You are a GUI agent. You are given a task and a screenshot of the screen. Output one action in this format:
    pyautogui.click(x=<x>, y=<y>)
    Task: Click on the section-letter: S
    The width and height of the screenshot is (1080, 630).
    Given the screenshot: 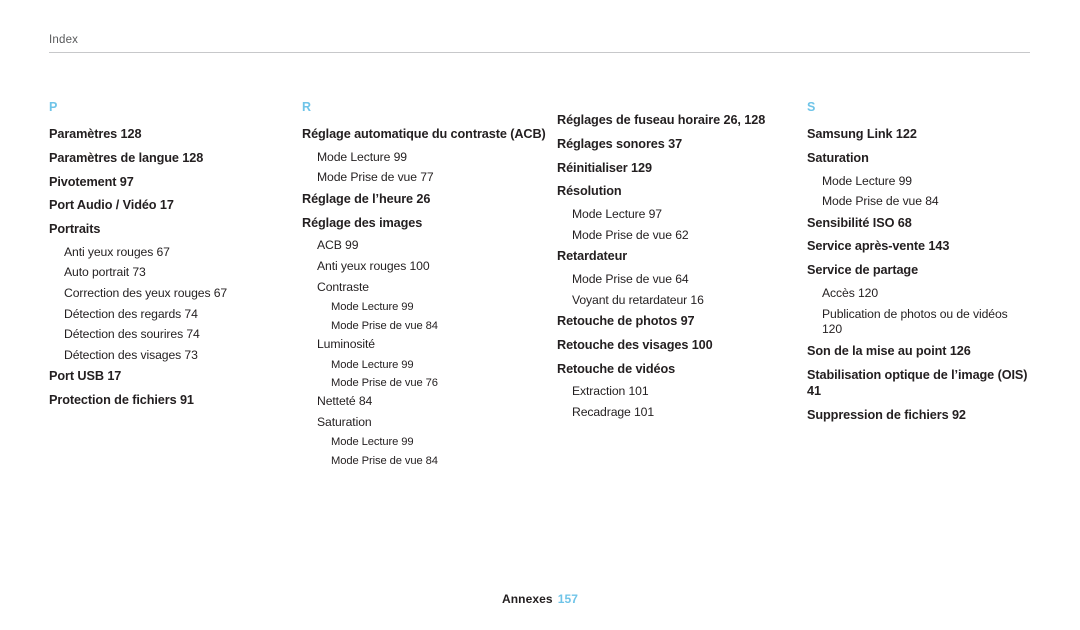 What is the action you would take?
    pyautogui.click(x=811, y=107)
    